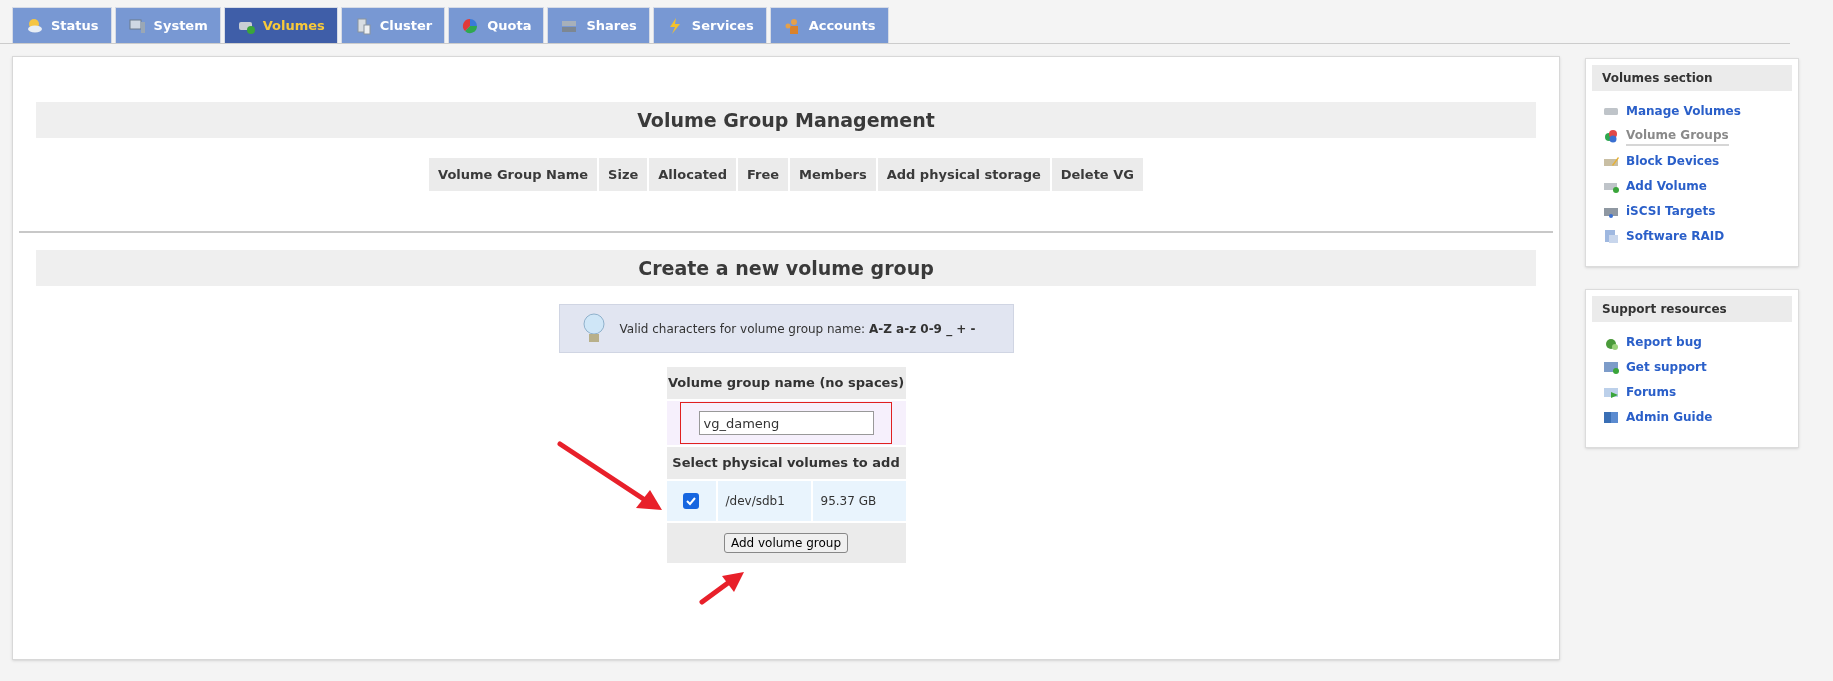 This screenshot has height=681, width=1833. Describe the element at coordinates (797, 329) in the screenshot. I see `hint-text: Valid characters for volume group name: A-Z a-z 0-9 _ + -` at that location.